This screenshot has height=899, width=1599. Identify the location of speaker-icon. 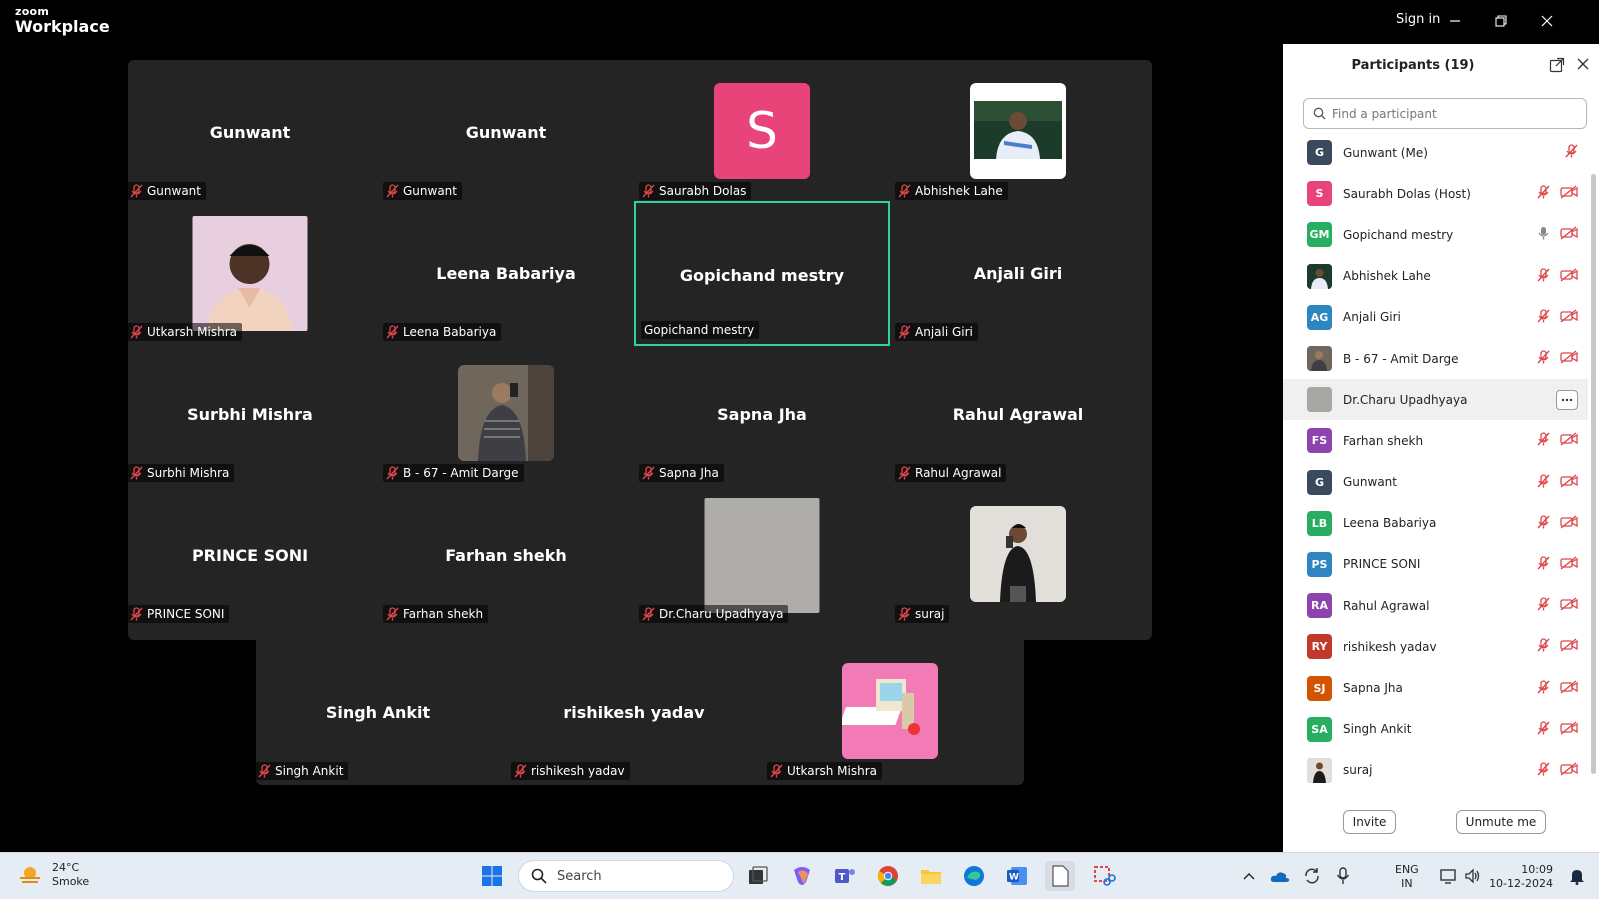
(1472, 876).